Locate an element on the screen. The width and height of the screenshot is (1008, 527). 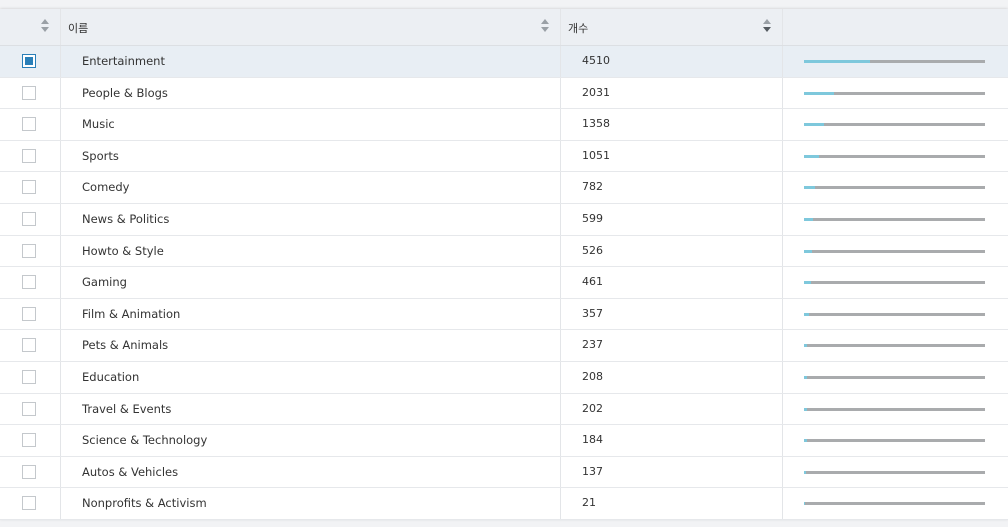
row-name-cell: Education is located at coordinates (311, 377).